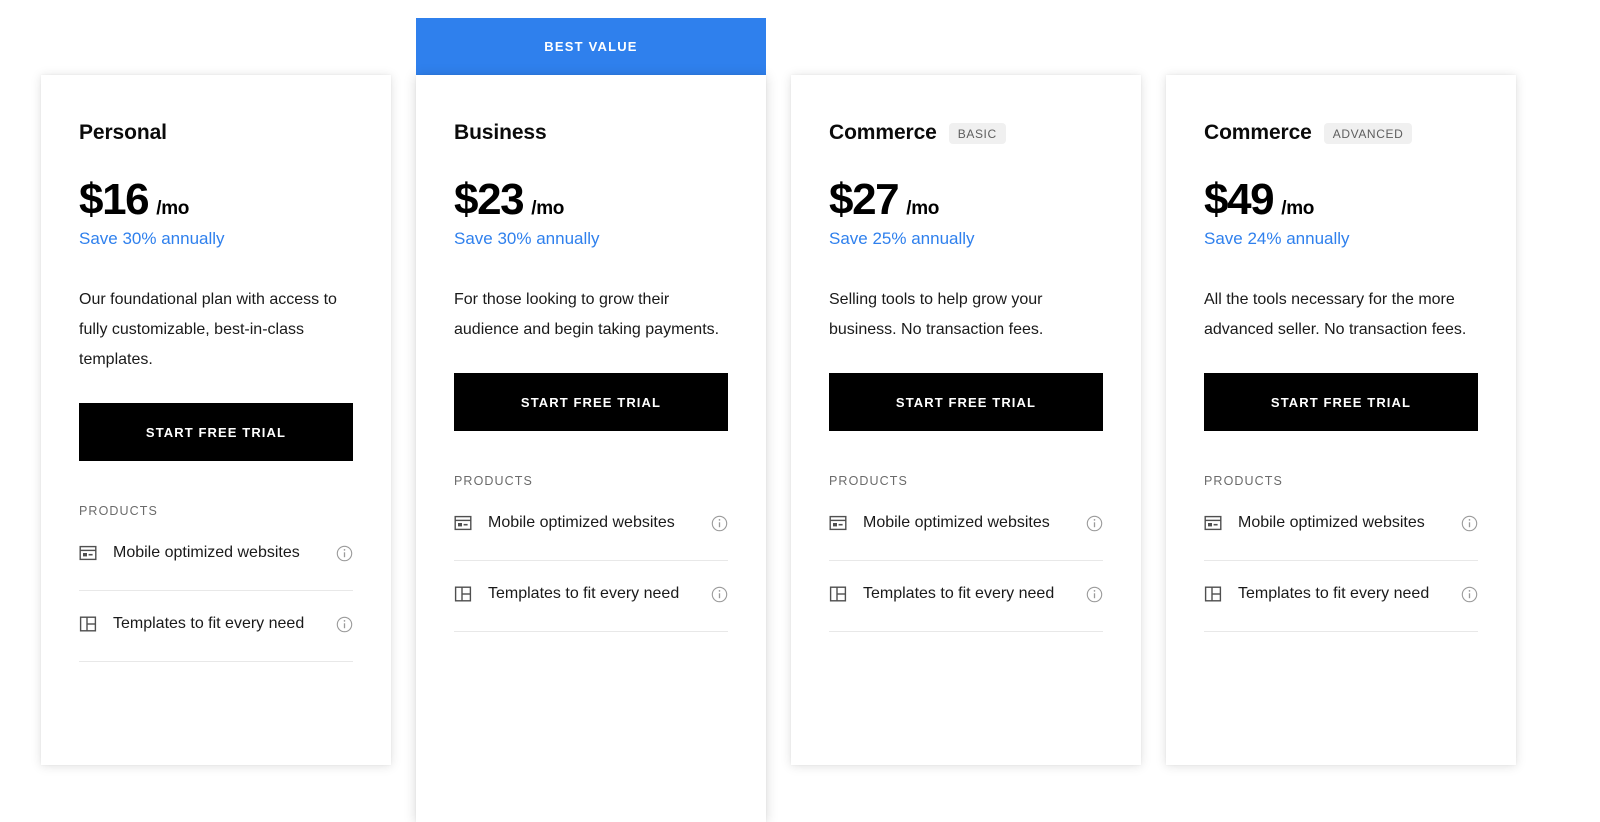 This screenshot has width=1600, height=822. I want to click on plan-price-line: $27 /mo, so click(966, 200).